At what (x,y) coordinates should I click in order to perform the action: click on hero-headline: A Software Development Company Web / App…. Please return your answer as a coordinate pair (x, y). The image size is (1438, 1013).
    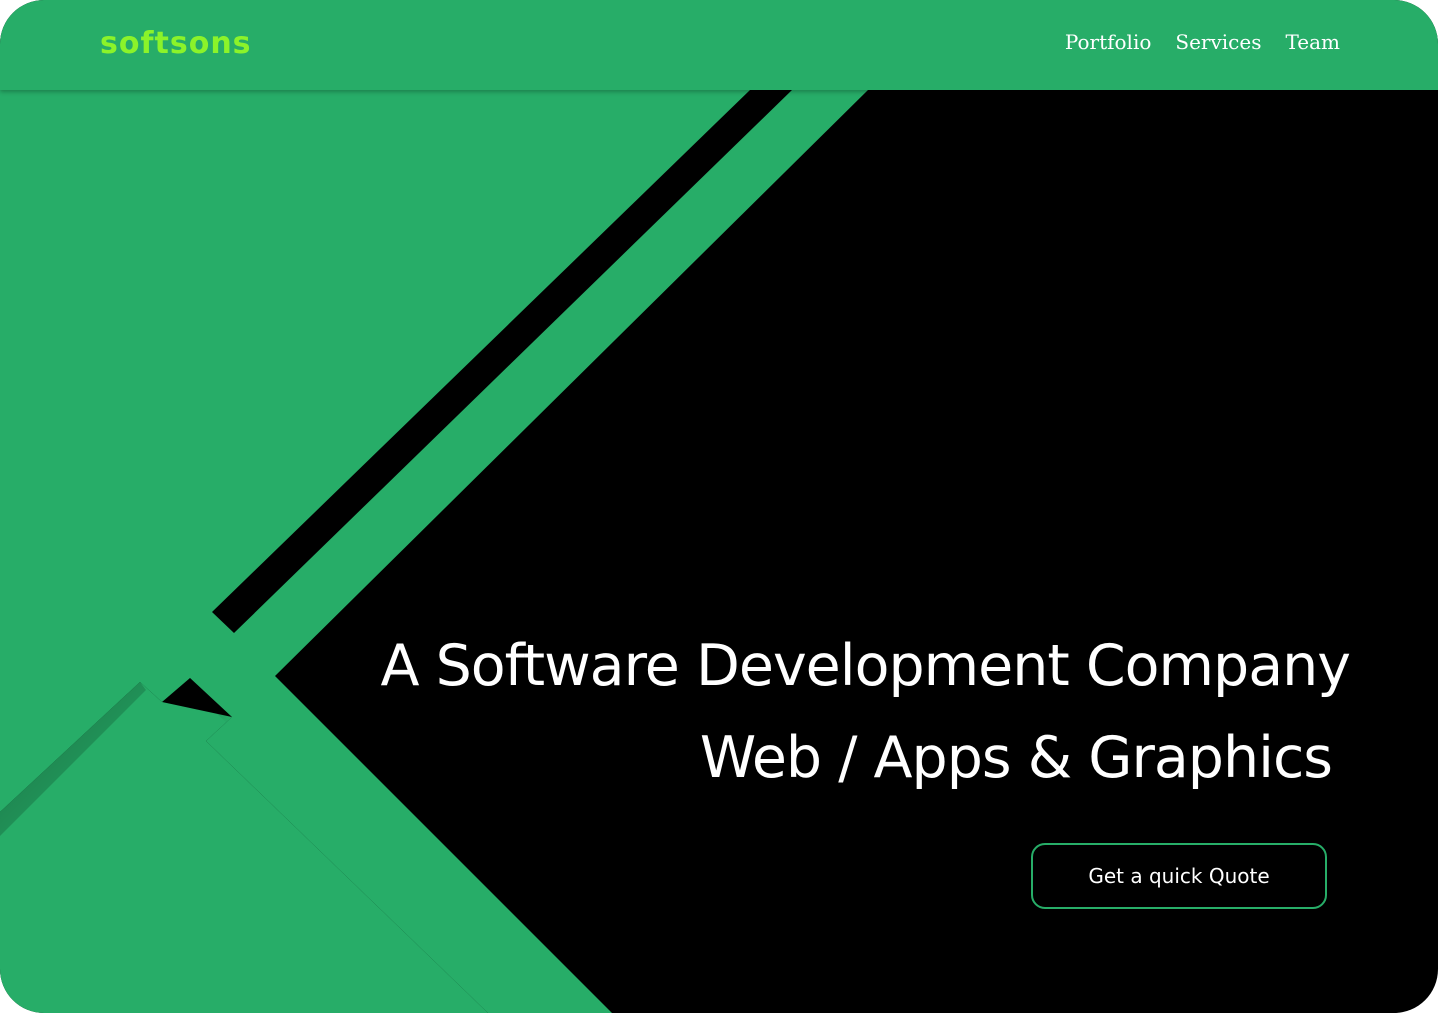
    Looking at the image, I should click on (865, 712).